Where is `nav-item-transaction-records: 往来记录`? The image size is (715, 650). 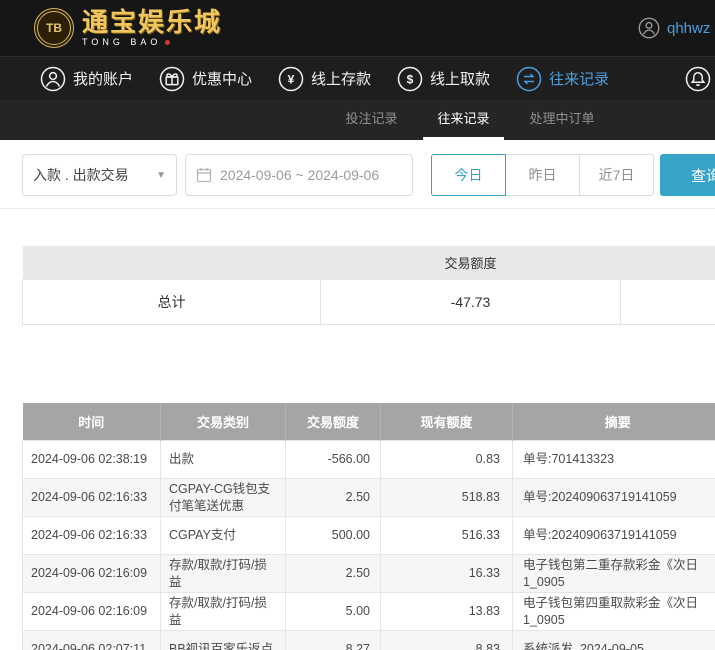 nav-item-transaction-records: 往来记录 is located at coordinates (562, 79).